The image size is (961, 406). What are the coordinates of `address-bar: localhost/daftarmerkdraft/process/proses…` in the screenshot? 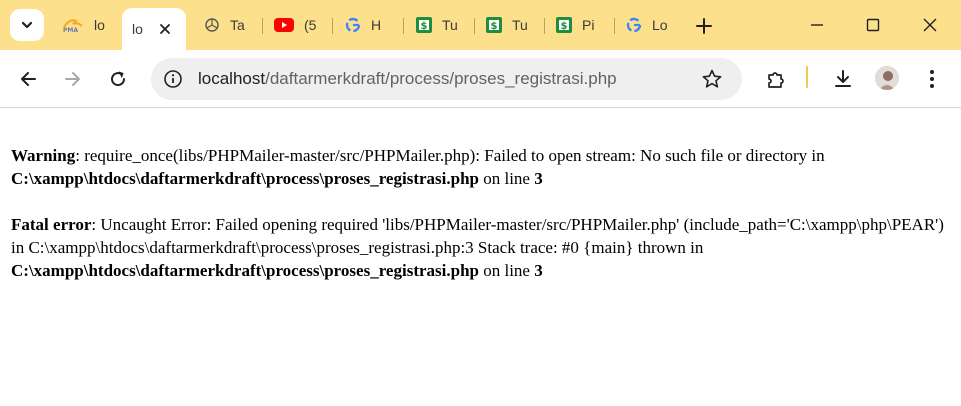 It's located at (446, 79).